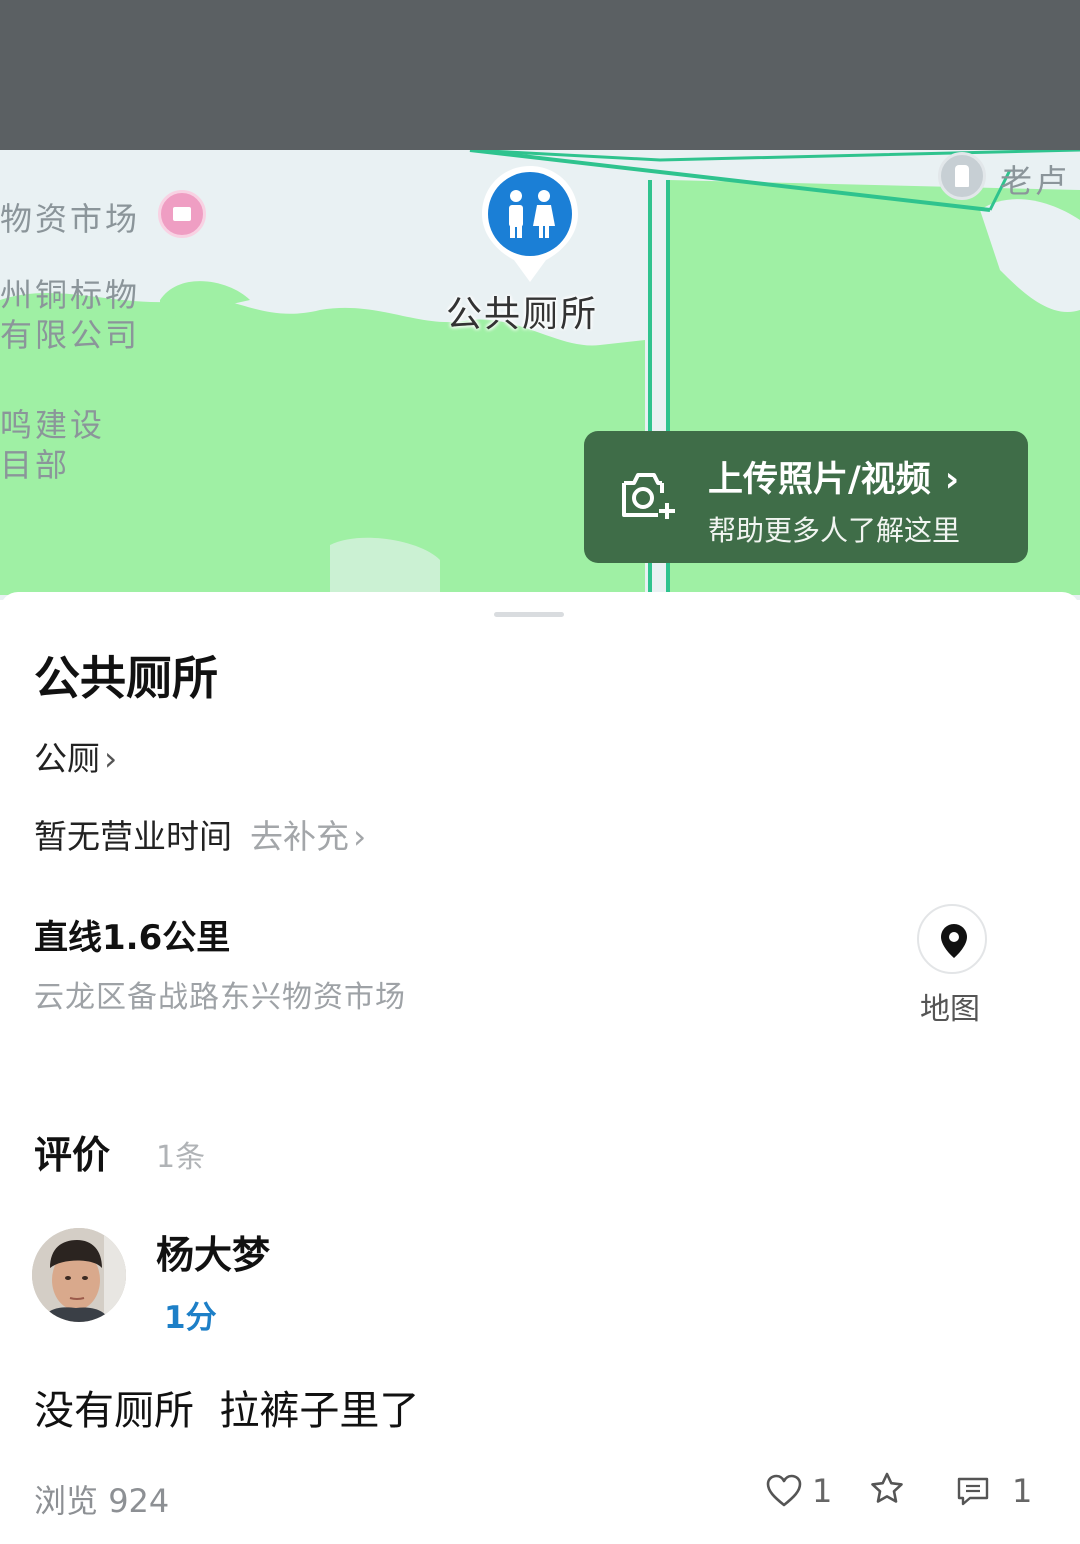 This screenshot has width=1080, height=1544. Describe the element at coordinates (834, 480) in the screenshot. I see `upload-title: 上传照片/视频 ›` at that location.